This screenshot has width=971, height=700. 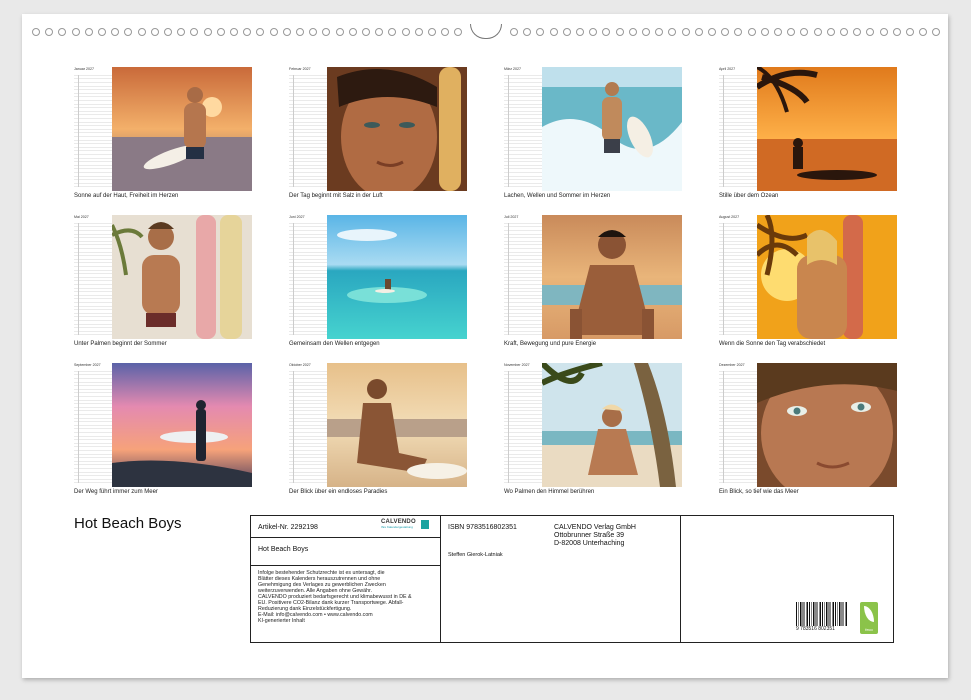 I want to click on month-caption: Unter Palmen beginnt der Sommer, so click(x=120, y=344).